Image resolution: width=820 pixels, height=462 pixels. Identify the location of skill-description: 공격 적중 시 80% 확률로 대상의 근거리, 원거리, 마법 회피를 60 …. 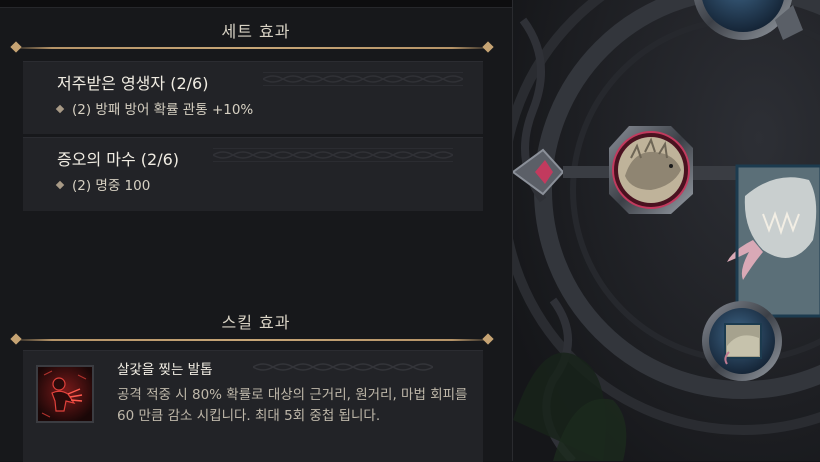
(292, 405).